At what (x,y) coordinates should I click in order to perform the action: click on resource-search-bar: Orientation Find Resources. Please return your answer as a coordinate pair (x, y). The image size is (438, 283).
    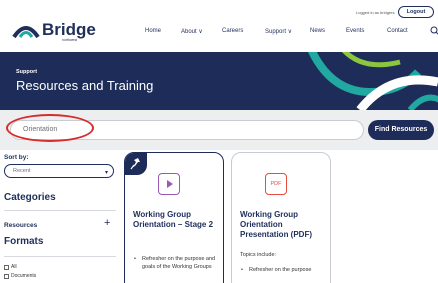
    Looking at the image, I should click on (219, 130).